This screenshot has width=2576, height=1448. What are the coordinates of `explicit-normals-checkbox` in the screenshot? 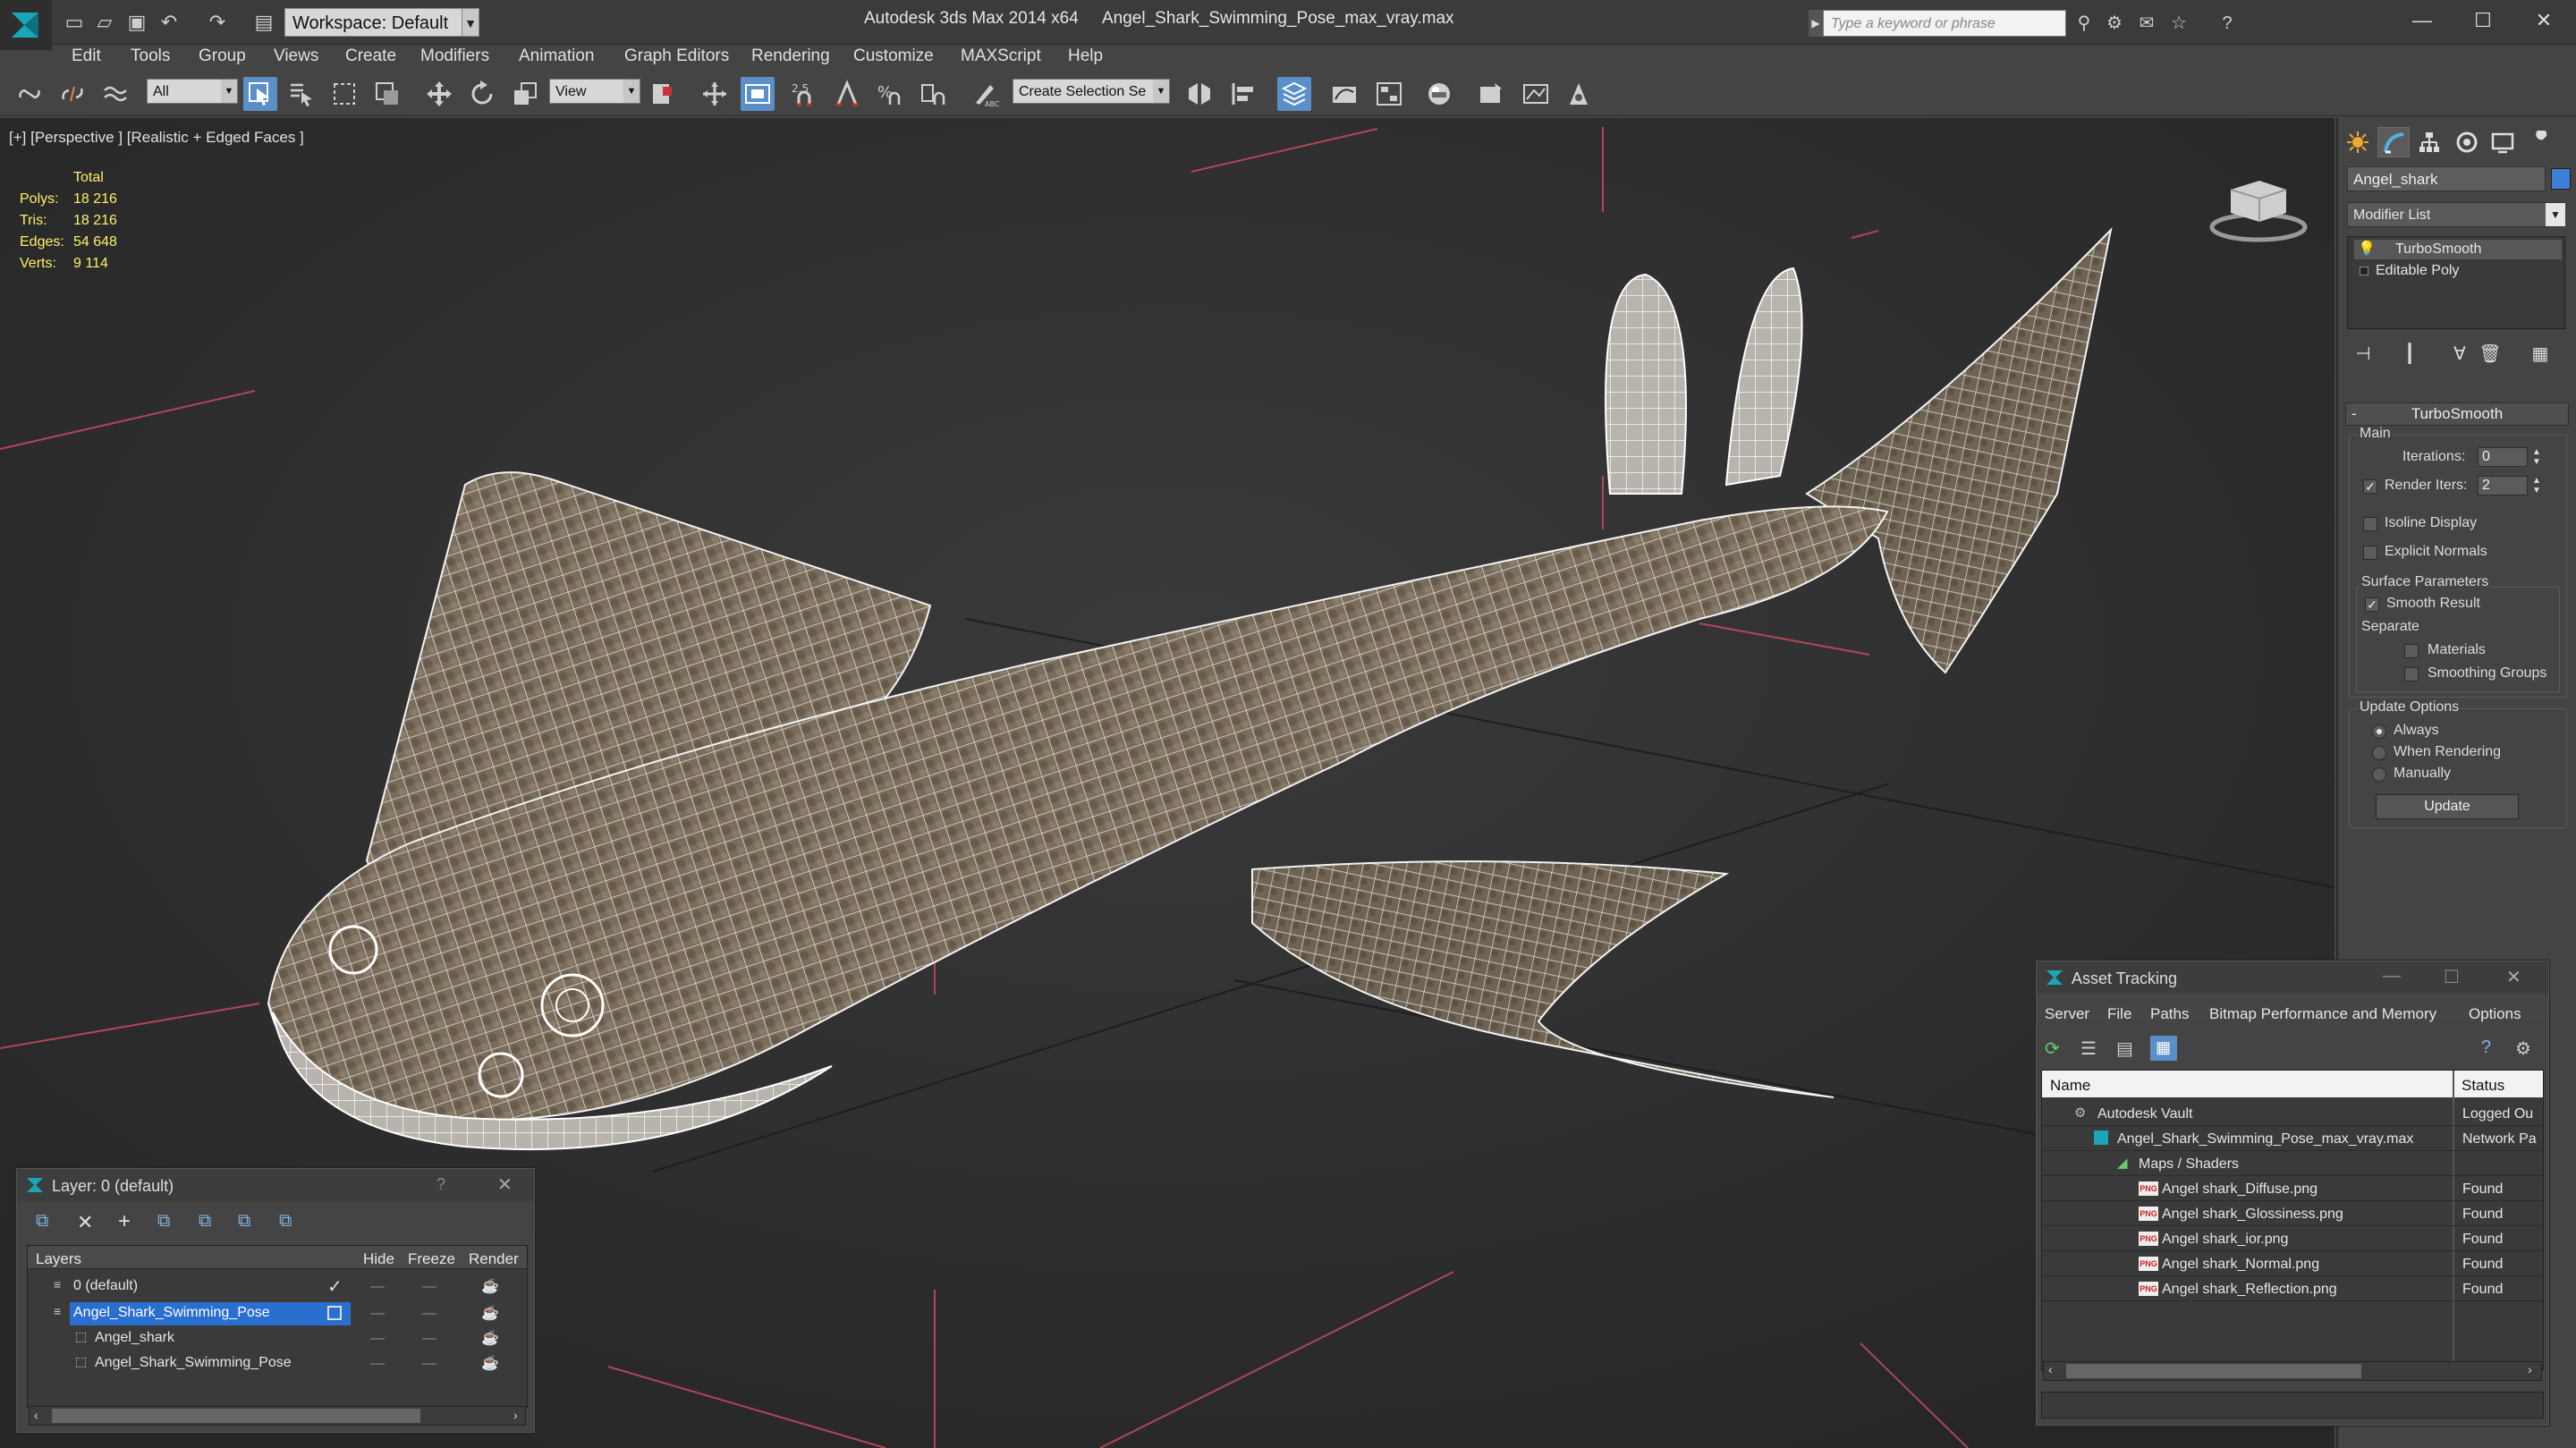 It's located at (2370, 553).